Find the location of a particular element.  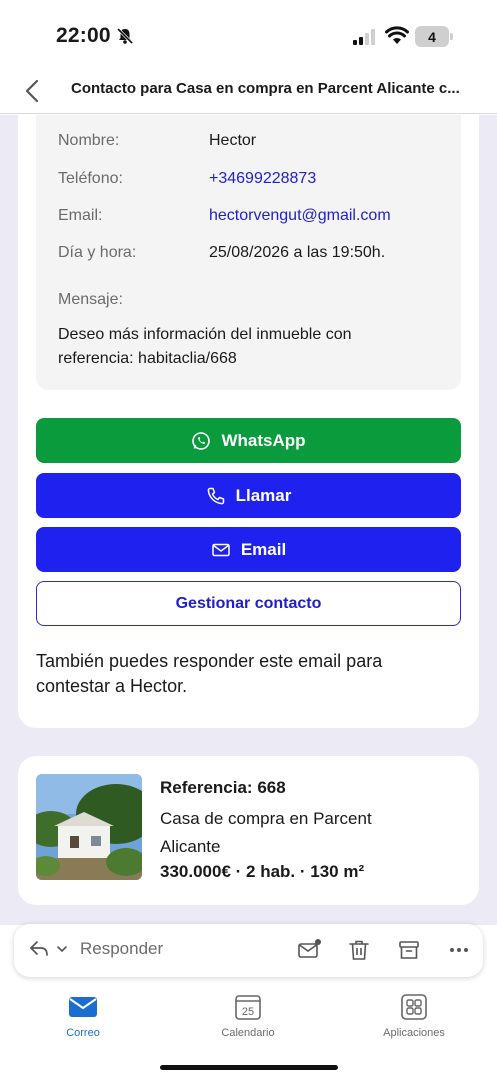

tab-apps: Aplicaciones is located at coordinates (414, 1016).